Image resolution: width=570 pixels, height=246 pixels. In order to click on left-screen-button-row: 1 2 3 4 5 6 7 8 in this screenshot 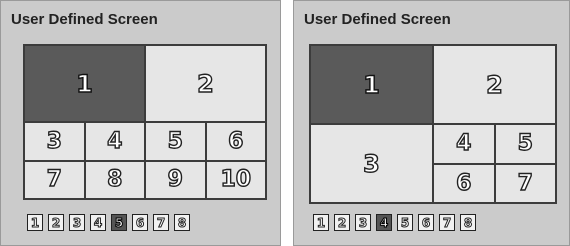, I will do `click(108, 222)`.